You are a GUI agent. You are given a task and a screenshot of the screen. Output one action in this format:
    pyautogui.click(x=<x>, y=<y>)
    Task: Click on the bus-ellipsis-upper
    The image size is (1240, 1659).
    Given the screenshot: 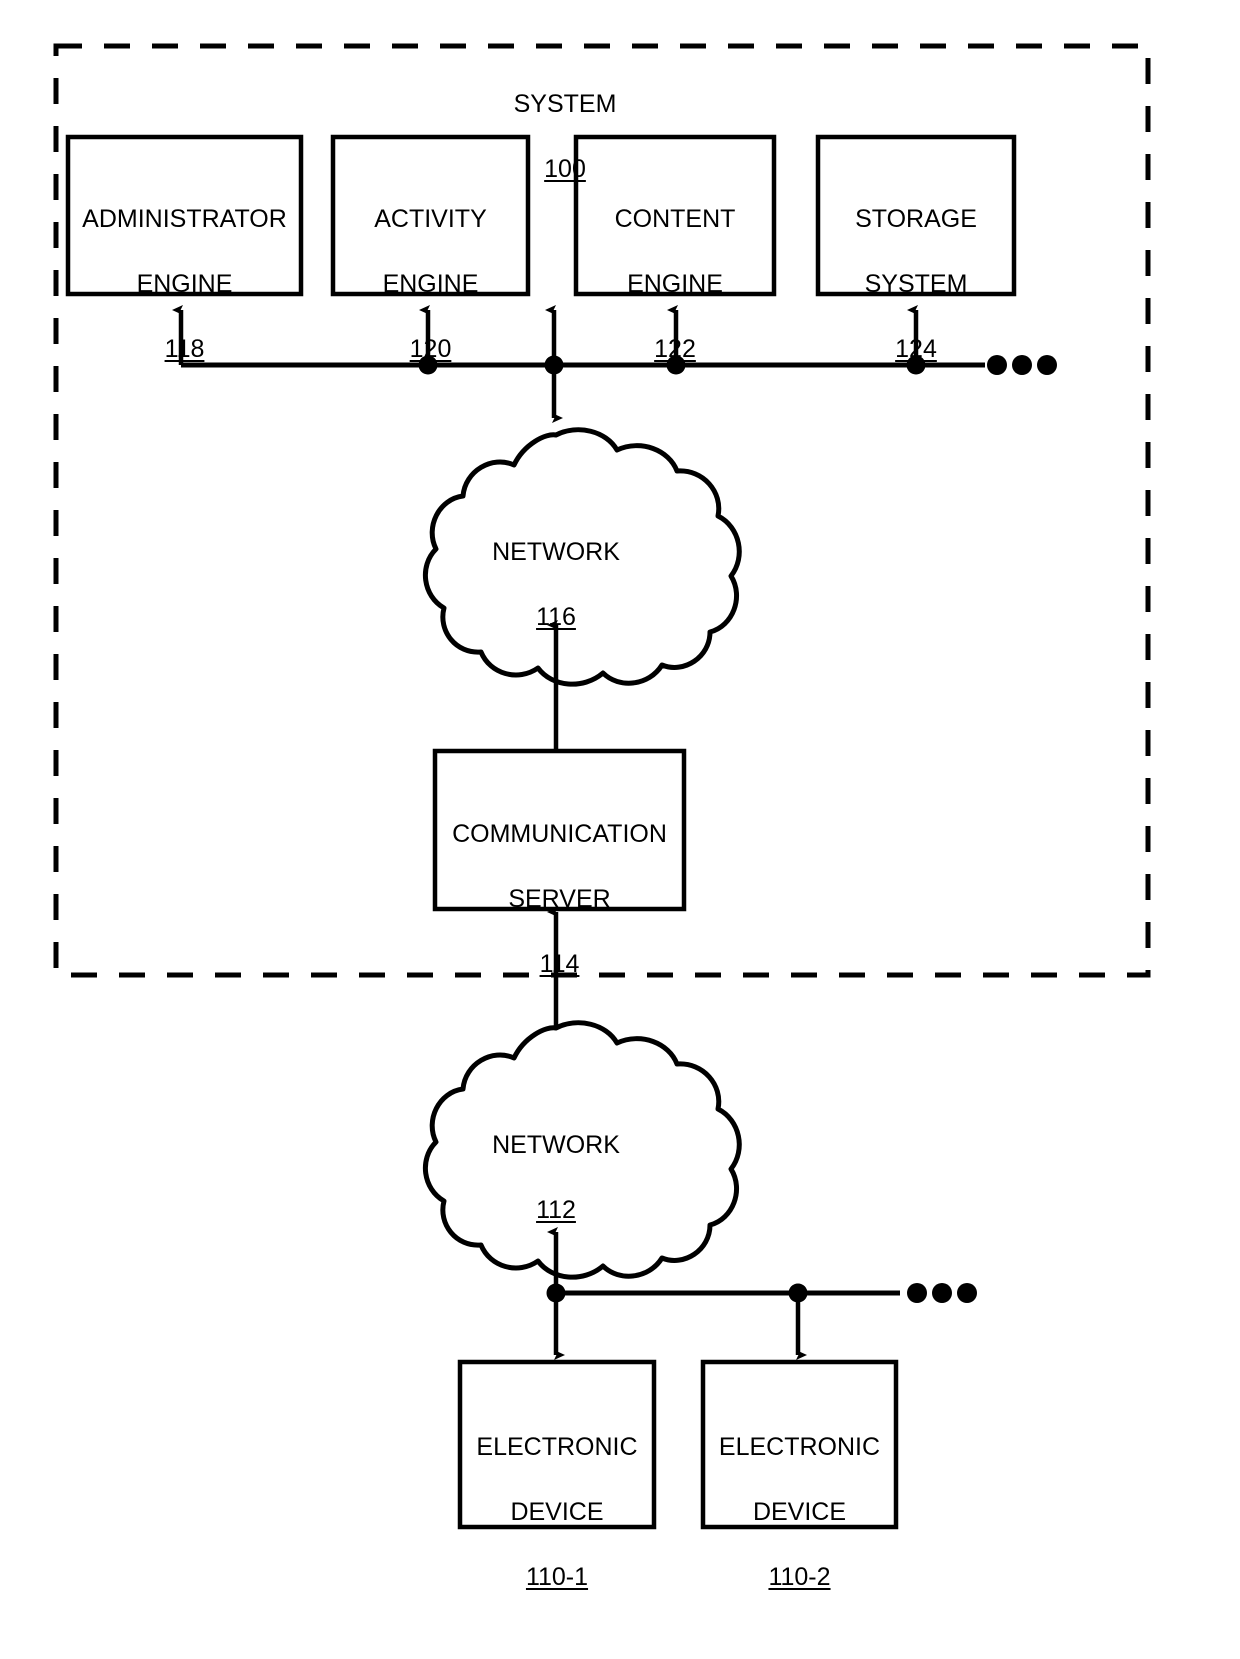 What is the action you would take?
    pyautogui.click(x=1022, y=365)
    